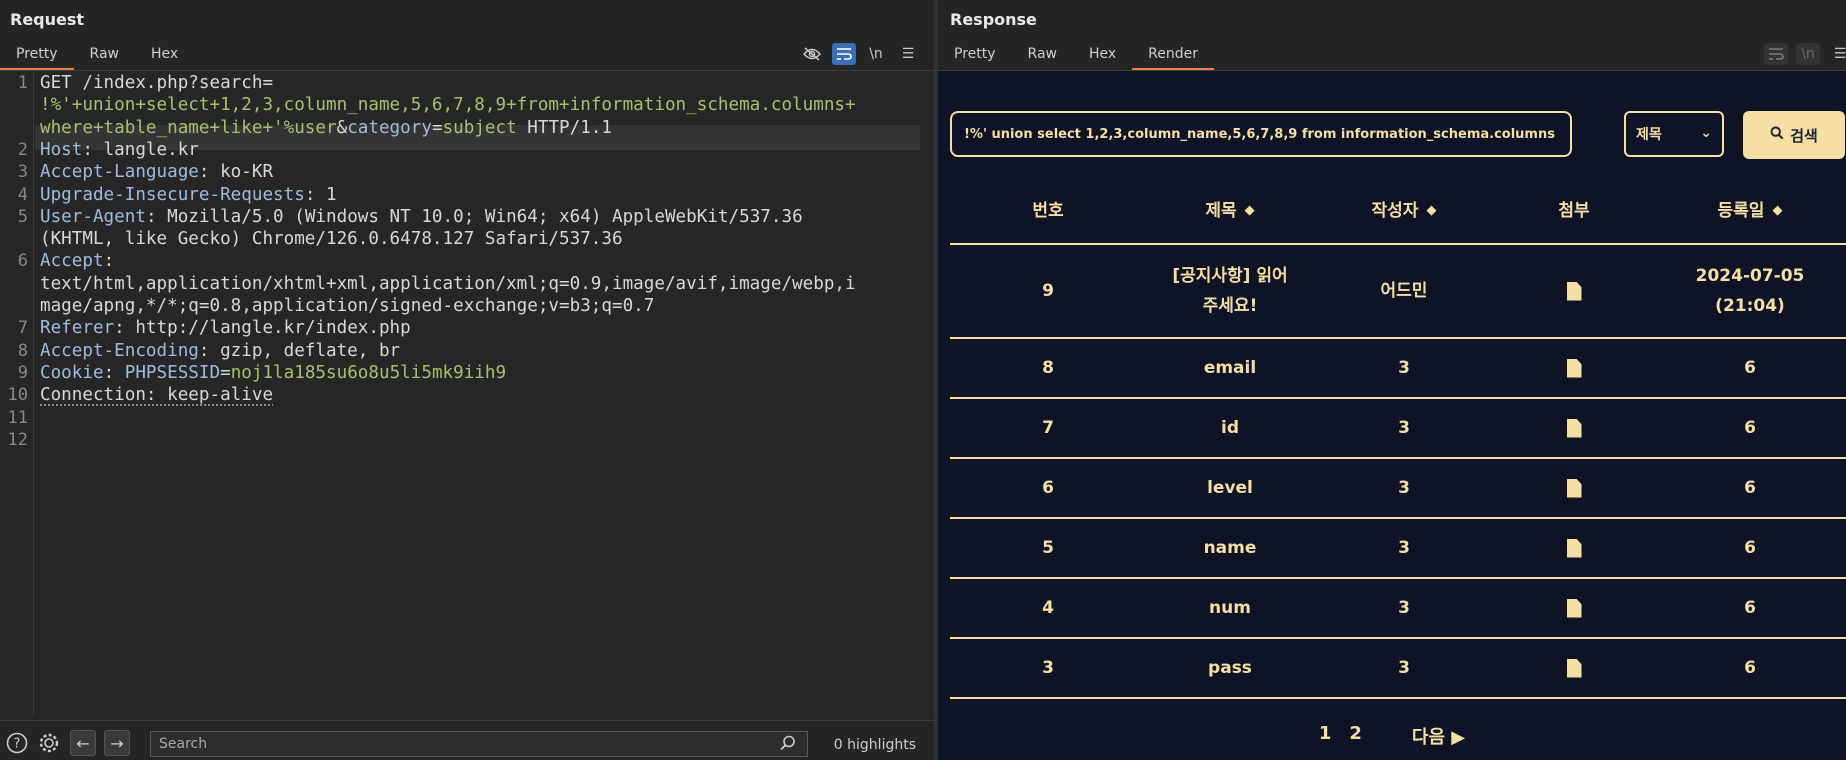 The image size is (1846, 760). I want to click on page-link-1: 1, so click(1325, 736).